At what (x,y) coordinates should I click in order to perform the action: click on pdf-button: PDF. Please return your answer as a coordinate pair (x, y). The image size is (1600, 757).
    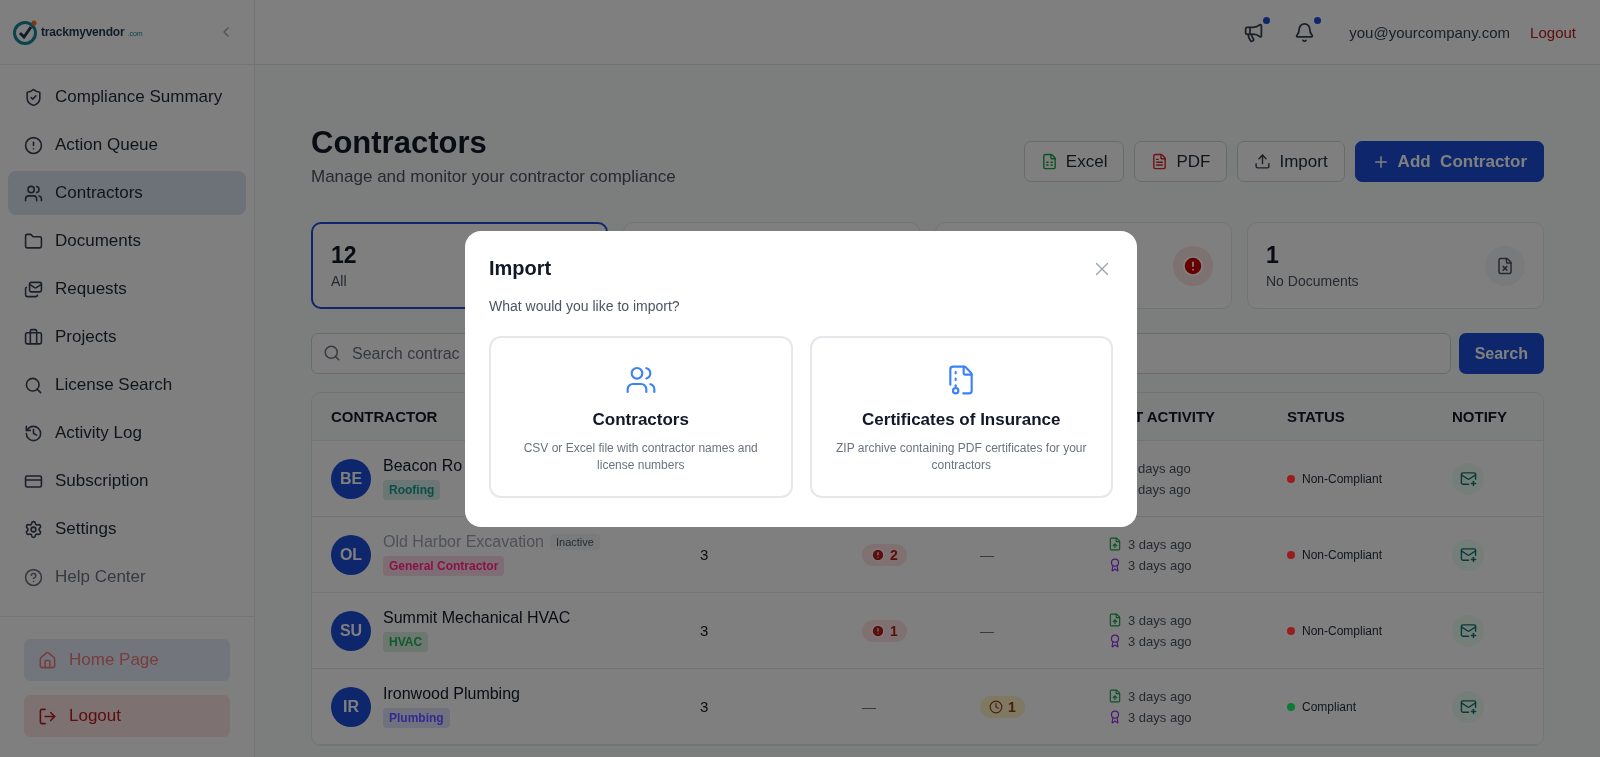
    Looking at the image, I should click on (1181, 161).